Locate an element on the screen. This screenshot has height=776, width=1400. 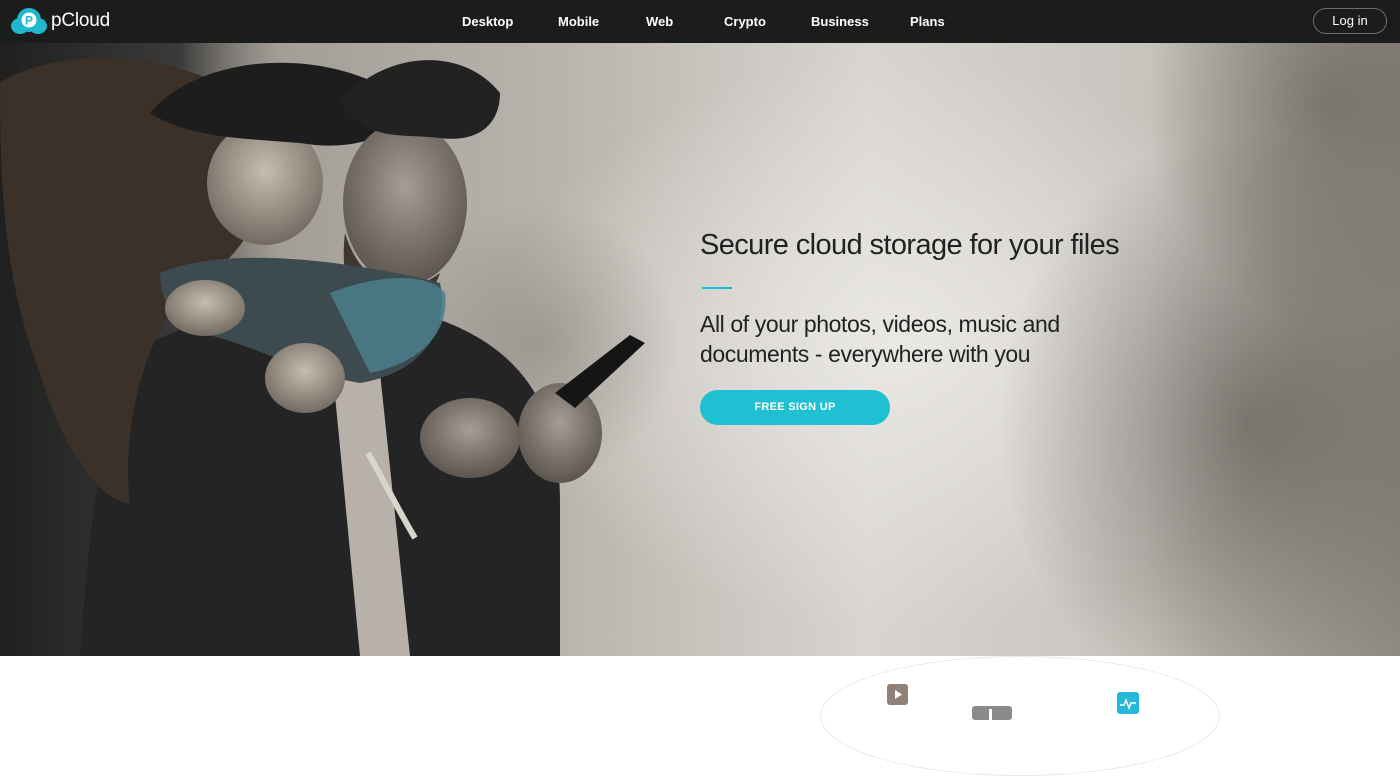
pcloud-logo-icon: P is located at coordinates (29, 21).